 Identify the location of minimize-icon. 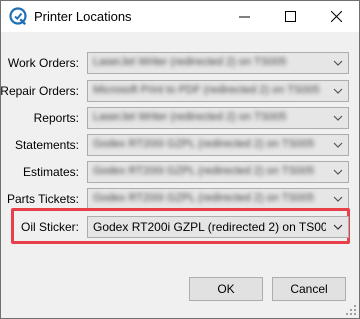
(244, 17).